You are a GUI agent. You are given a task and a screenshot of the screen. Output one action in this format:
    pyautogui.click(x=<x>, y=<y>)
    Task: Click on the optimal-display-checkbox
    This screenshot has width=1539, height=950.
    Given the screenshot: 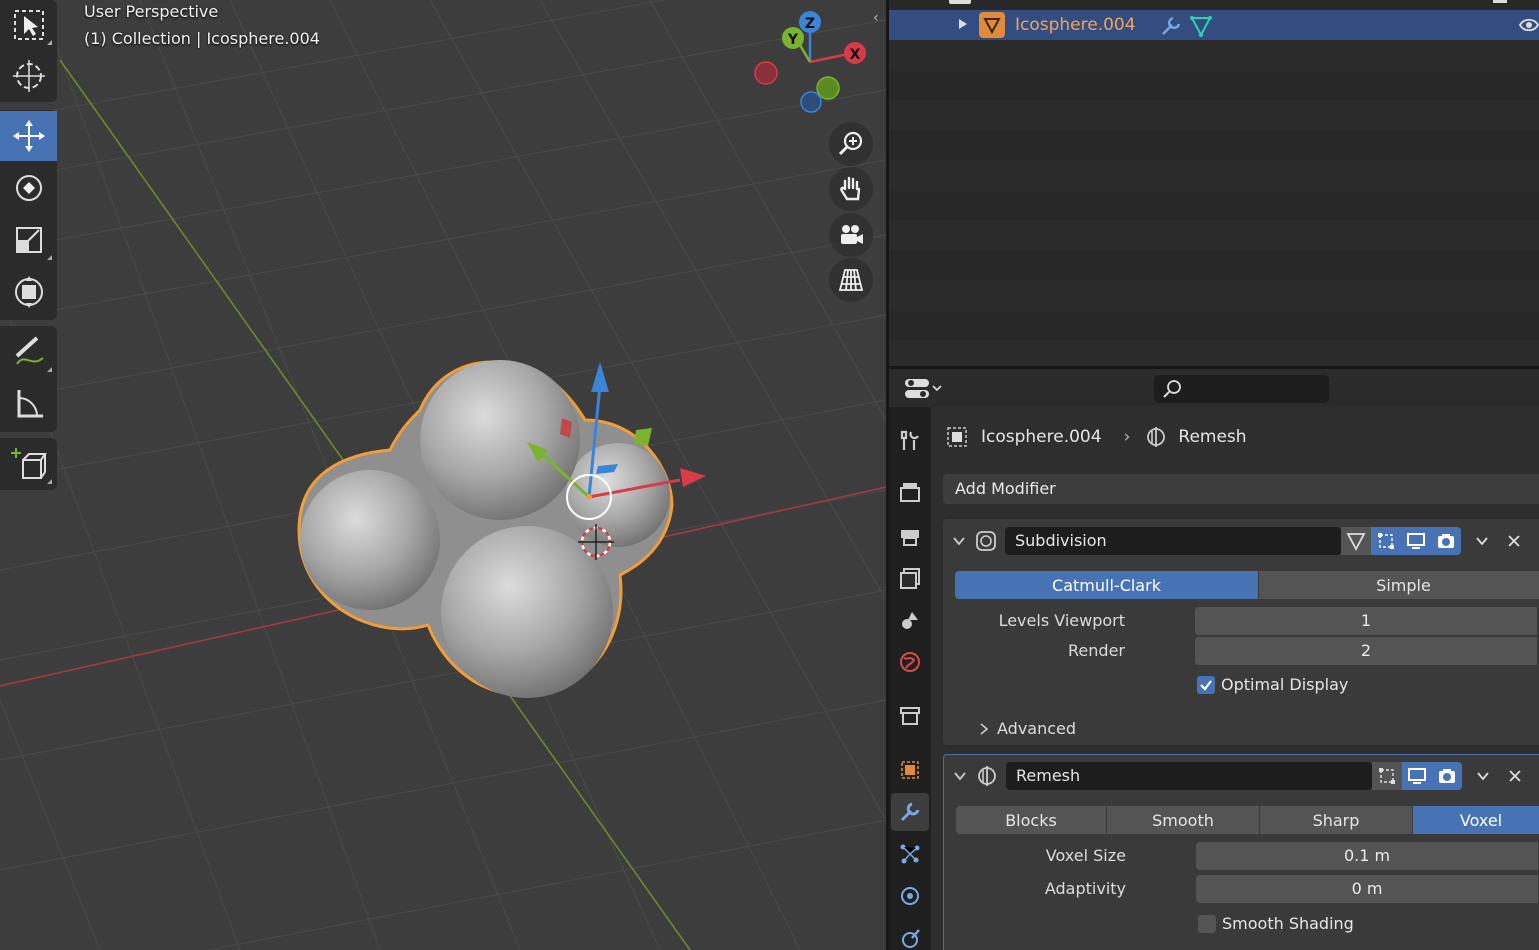 What is the action you would take?
    pyautogui.click(x=1206, y=685)
    